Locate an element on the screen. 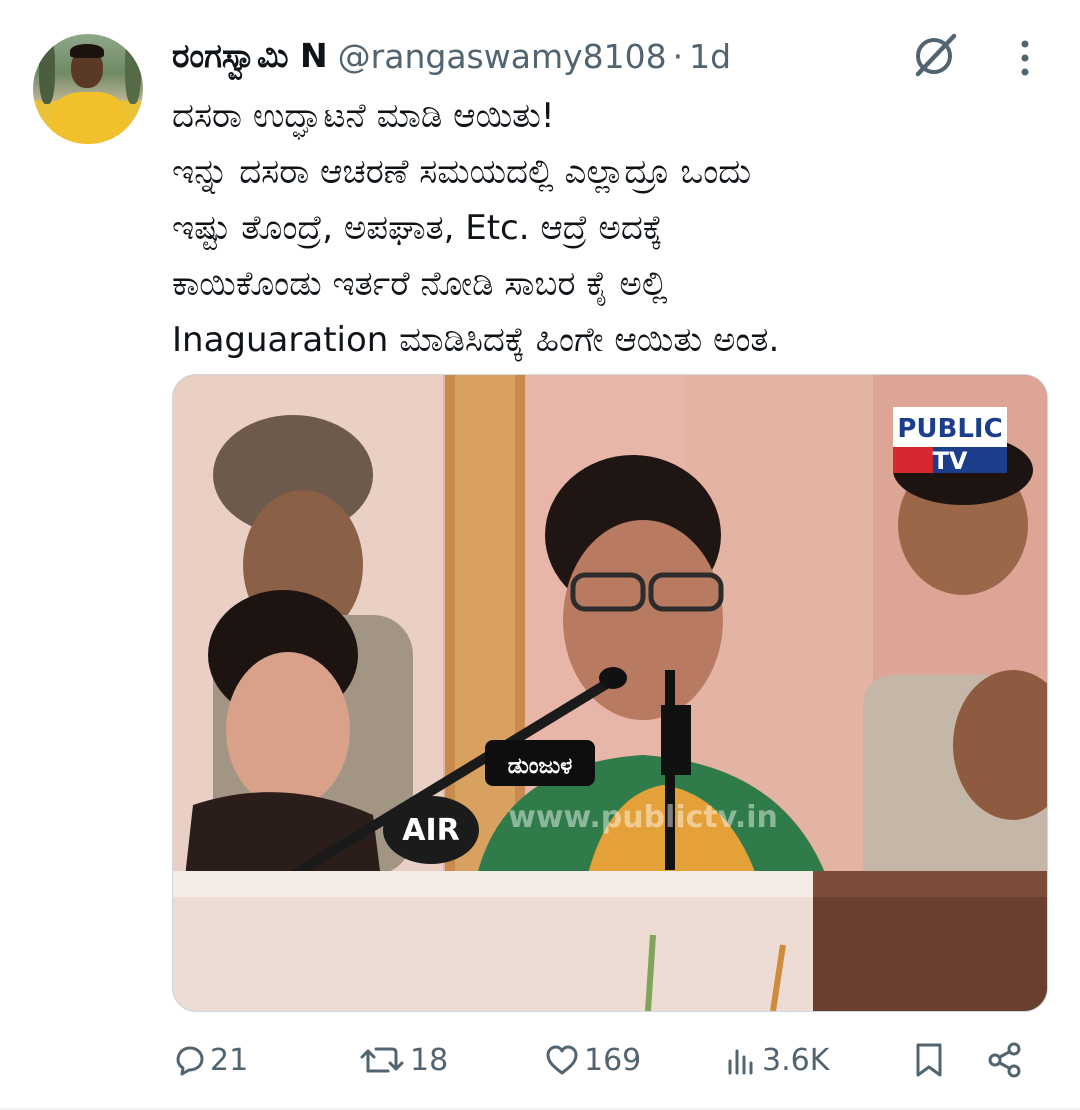 Image resolution: width=1080 pixels, height=1110 pixels. avatar is located at coordinates (88, 89).